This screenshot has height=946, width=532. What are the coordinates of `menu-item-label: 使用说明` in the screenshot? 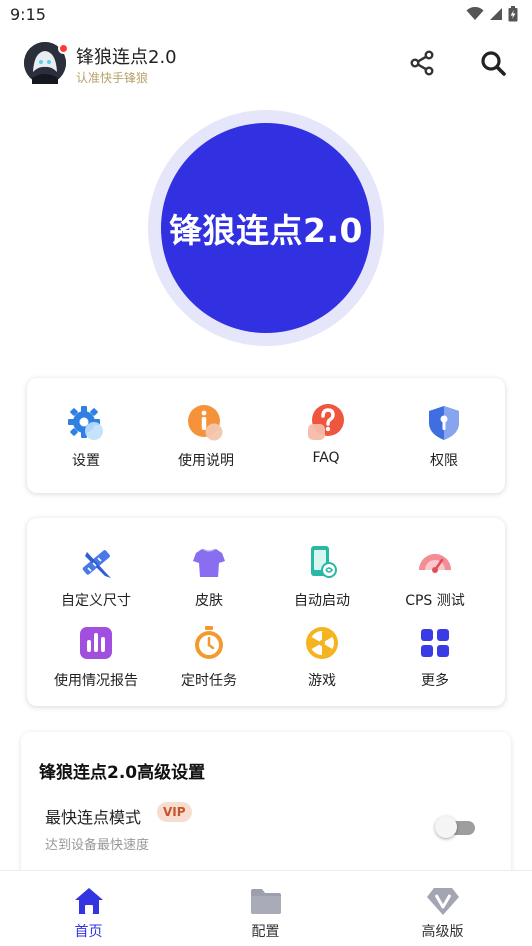 It's located at (206, 461).